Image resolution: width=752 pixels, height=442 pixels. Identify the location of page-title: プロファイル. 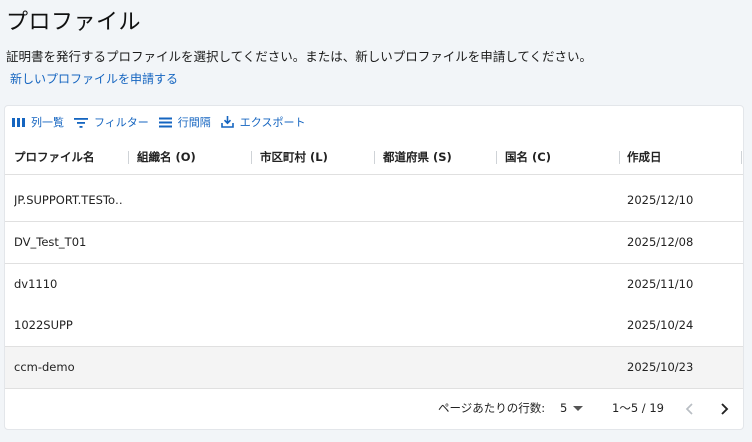
(74, 22).